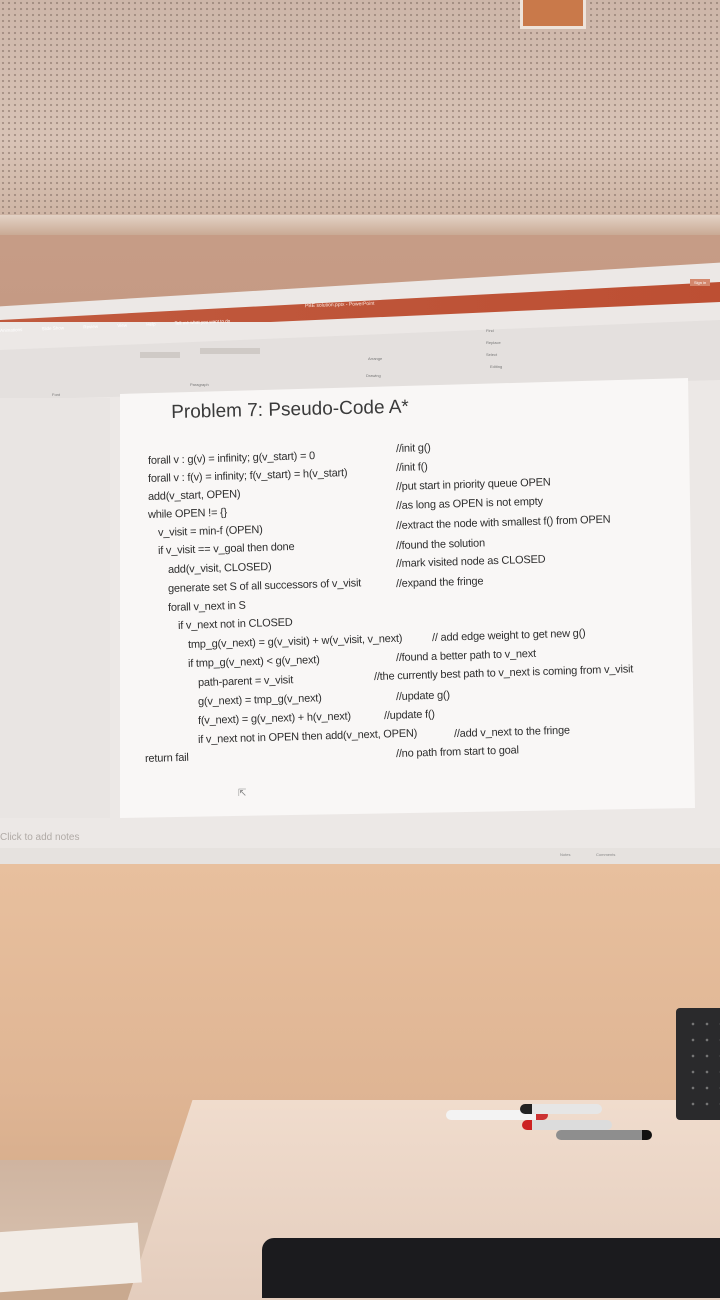 The image size is (720, 1300). Describe the element at coordinates (375, 358) in the screenshot. I see `arrange-button: Arrange` at that location.